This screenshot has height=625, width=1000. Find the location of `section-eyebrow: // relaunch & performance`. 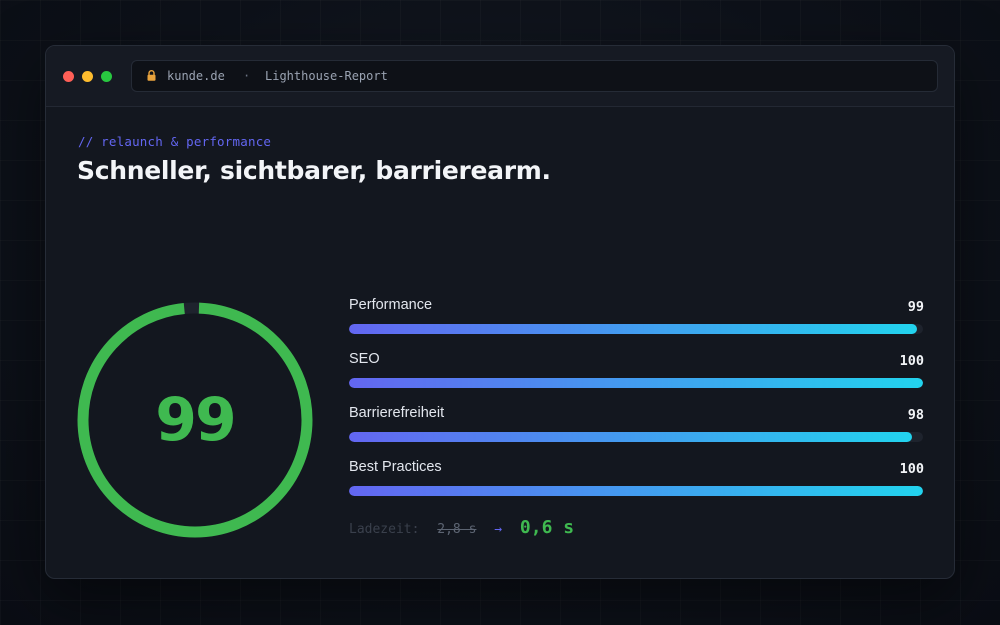

section-eyebrow: // relaunch & performance is located at coordinates (175, 141).